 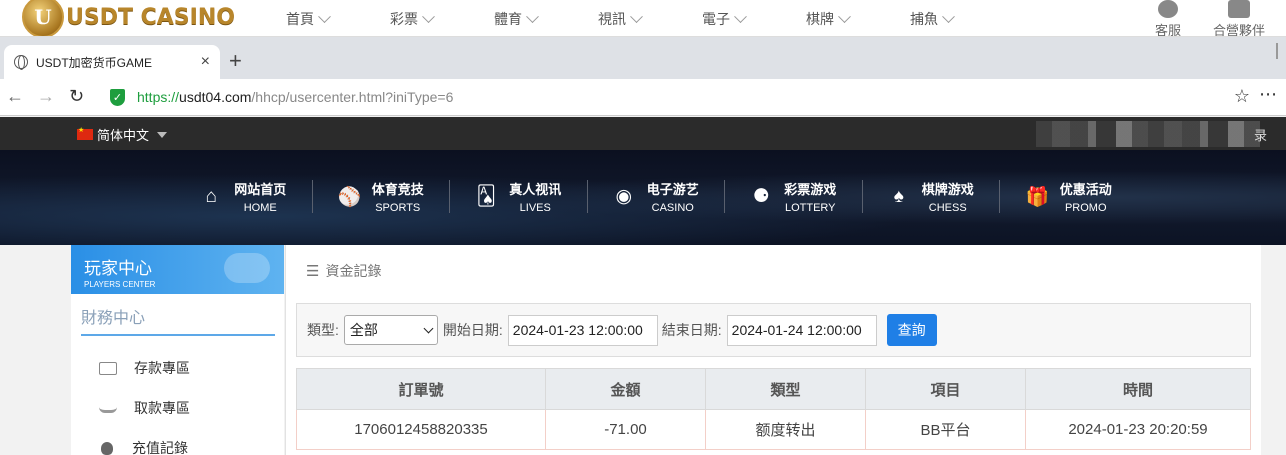 What do you see at coordinates (1260, 134) in the screenshot?
I see `login-link: 录` at bounding box center [1260, 134].